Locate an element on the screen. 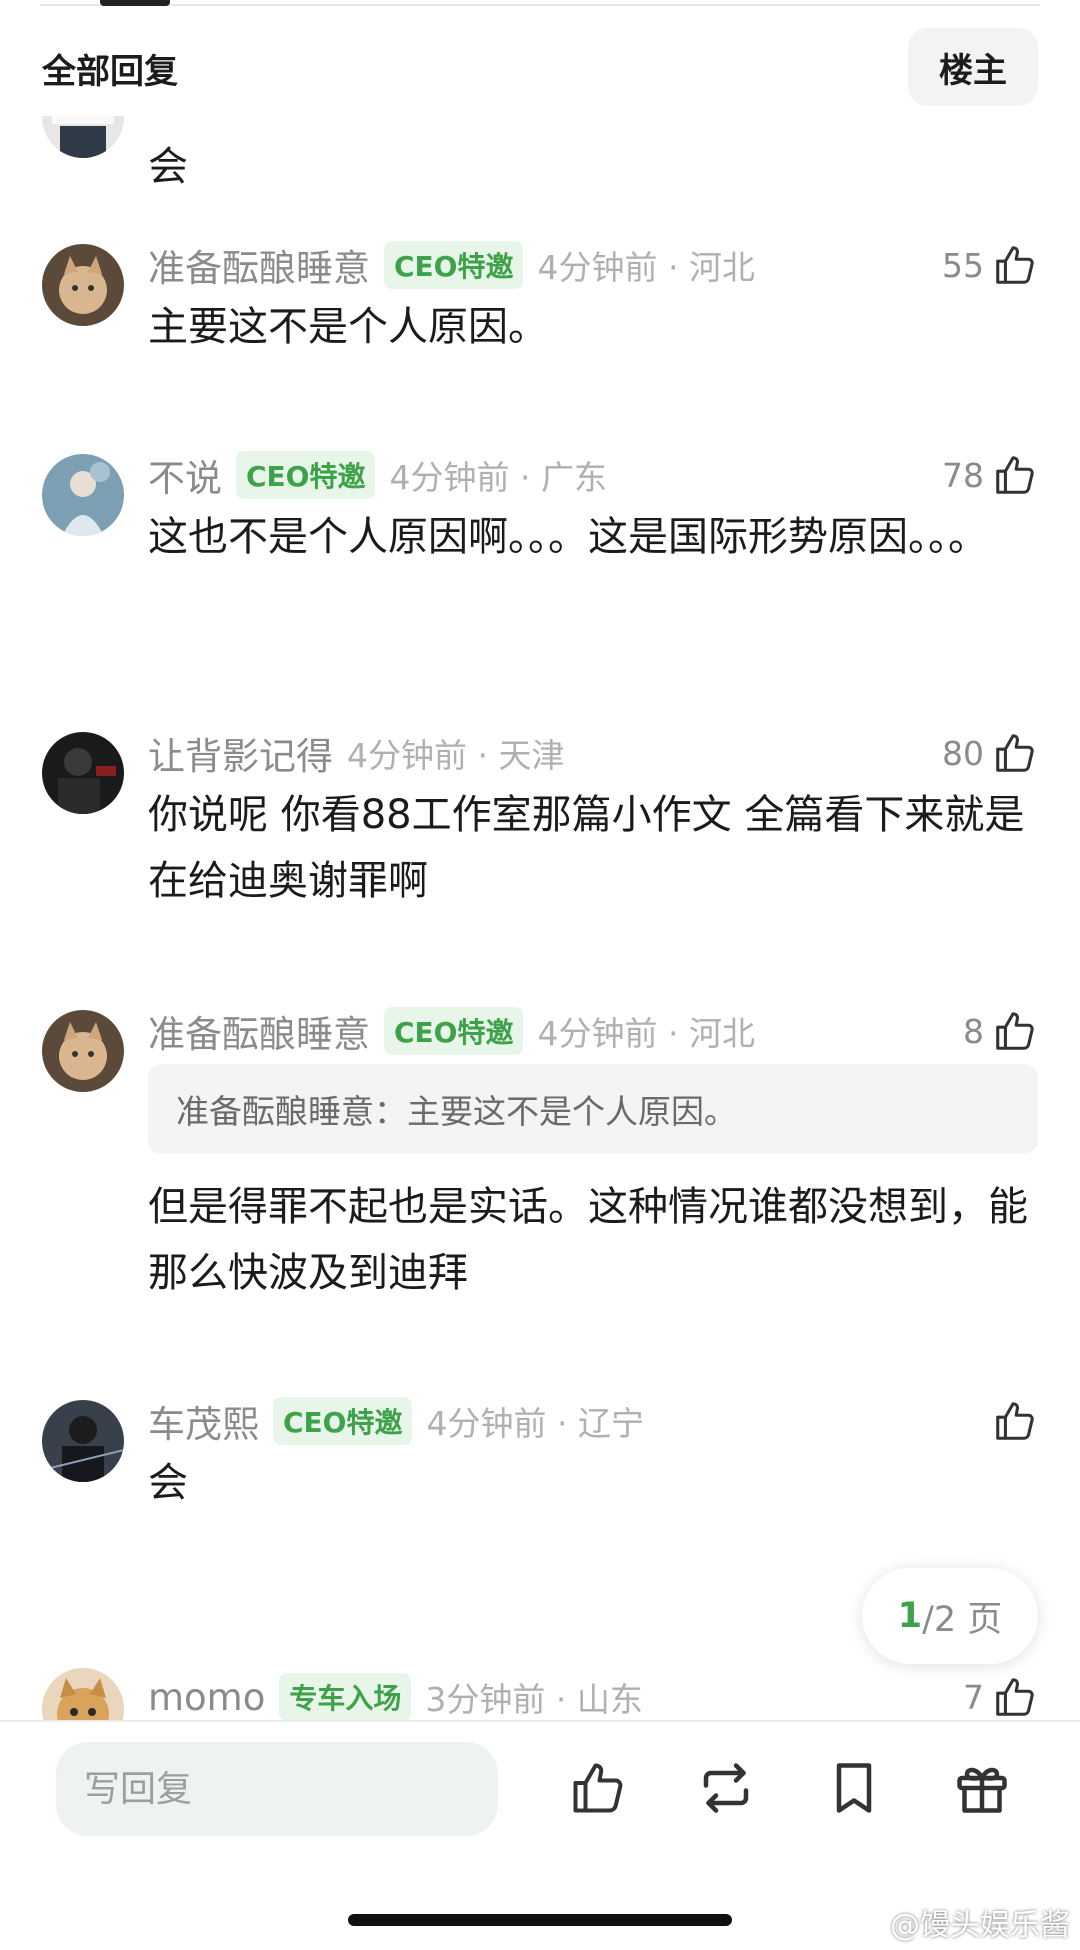  special-entry-badge: 专车入场 is located at coordinates (345, 1697).